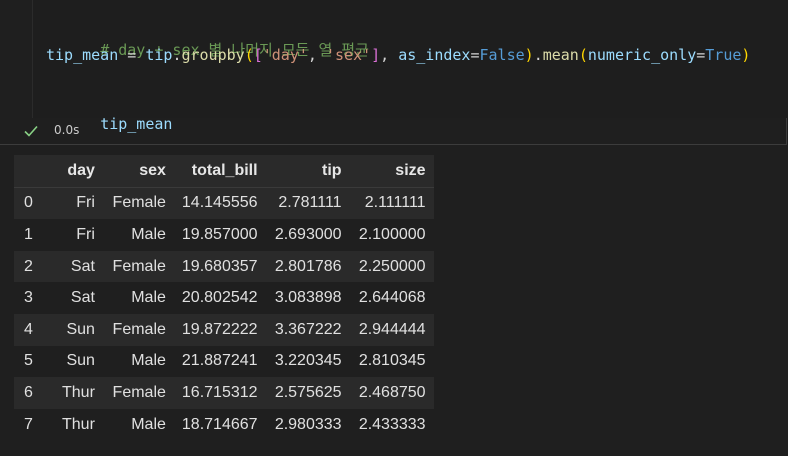 The height and width of the screenshot is (456, 788). I want to click on table-row: 0 Fri Female 14.145556 2.781111 2.111111, so click(224, 203).